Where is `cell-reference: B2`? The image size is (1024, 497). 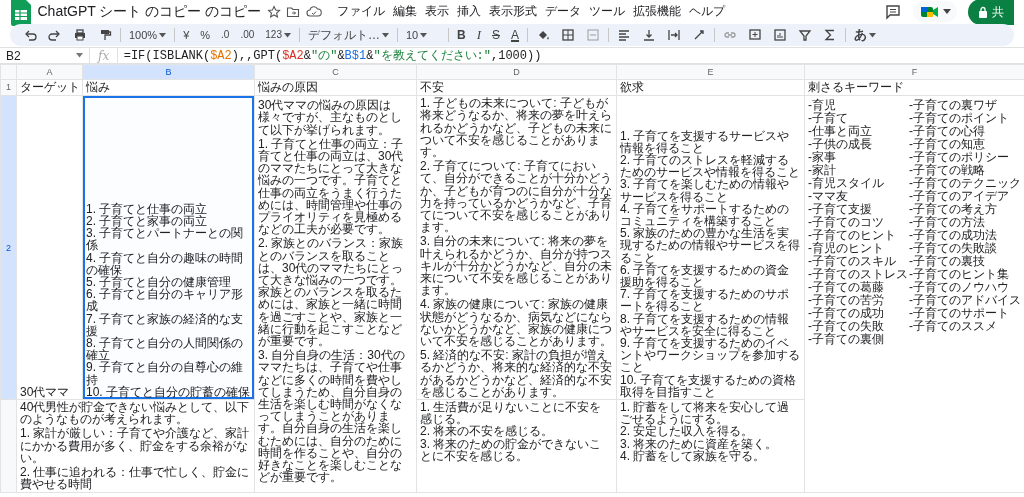 cell-reference: B2 is located at coordinates (13, 56).